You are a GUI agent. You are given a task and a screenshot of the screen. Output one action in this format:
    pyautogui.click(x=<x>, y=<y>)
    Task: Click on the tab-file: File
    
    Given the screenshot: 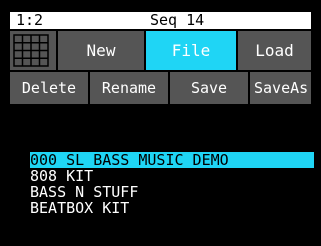 What is the action you would take?
    pyautogui.click(x=192, y=50)
    